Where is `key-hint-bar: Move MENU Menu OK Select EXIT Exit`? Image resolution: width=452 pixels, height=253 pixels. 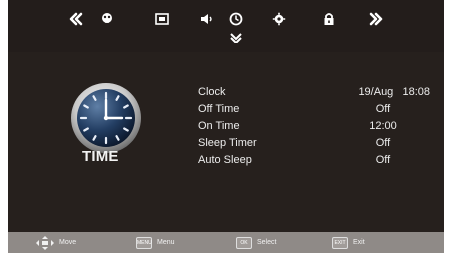 key-hint-bar: Move MENU Menu OK Select EXIT Exit is located at coordinates (226, 242).